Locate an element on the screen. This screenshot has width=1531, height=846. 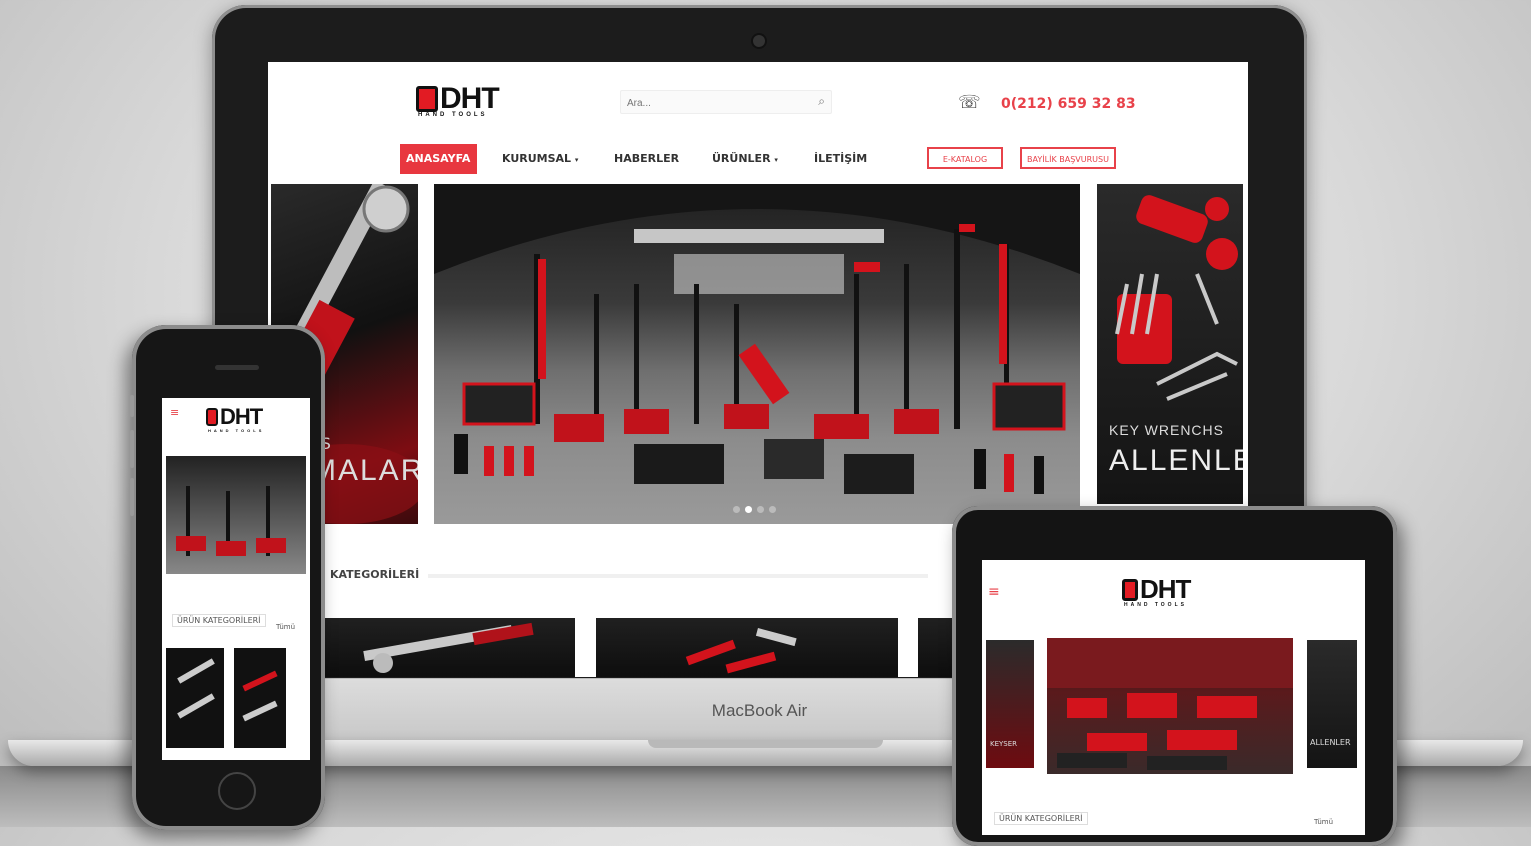
tablet-hero-image is located at coordinates (1170, 706).